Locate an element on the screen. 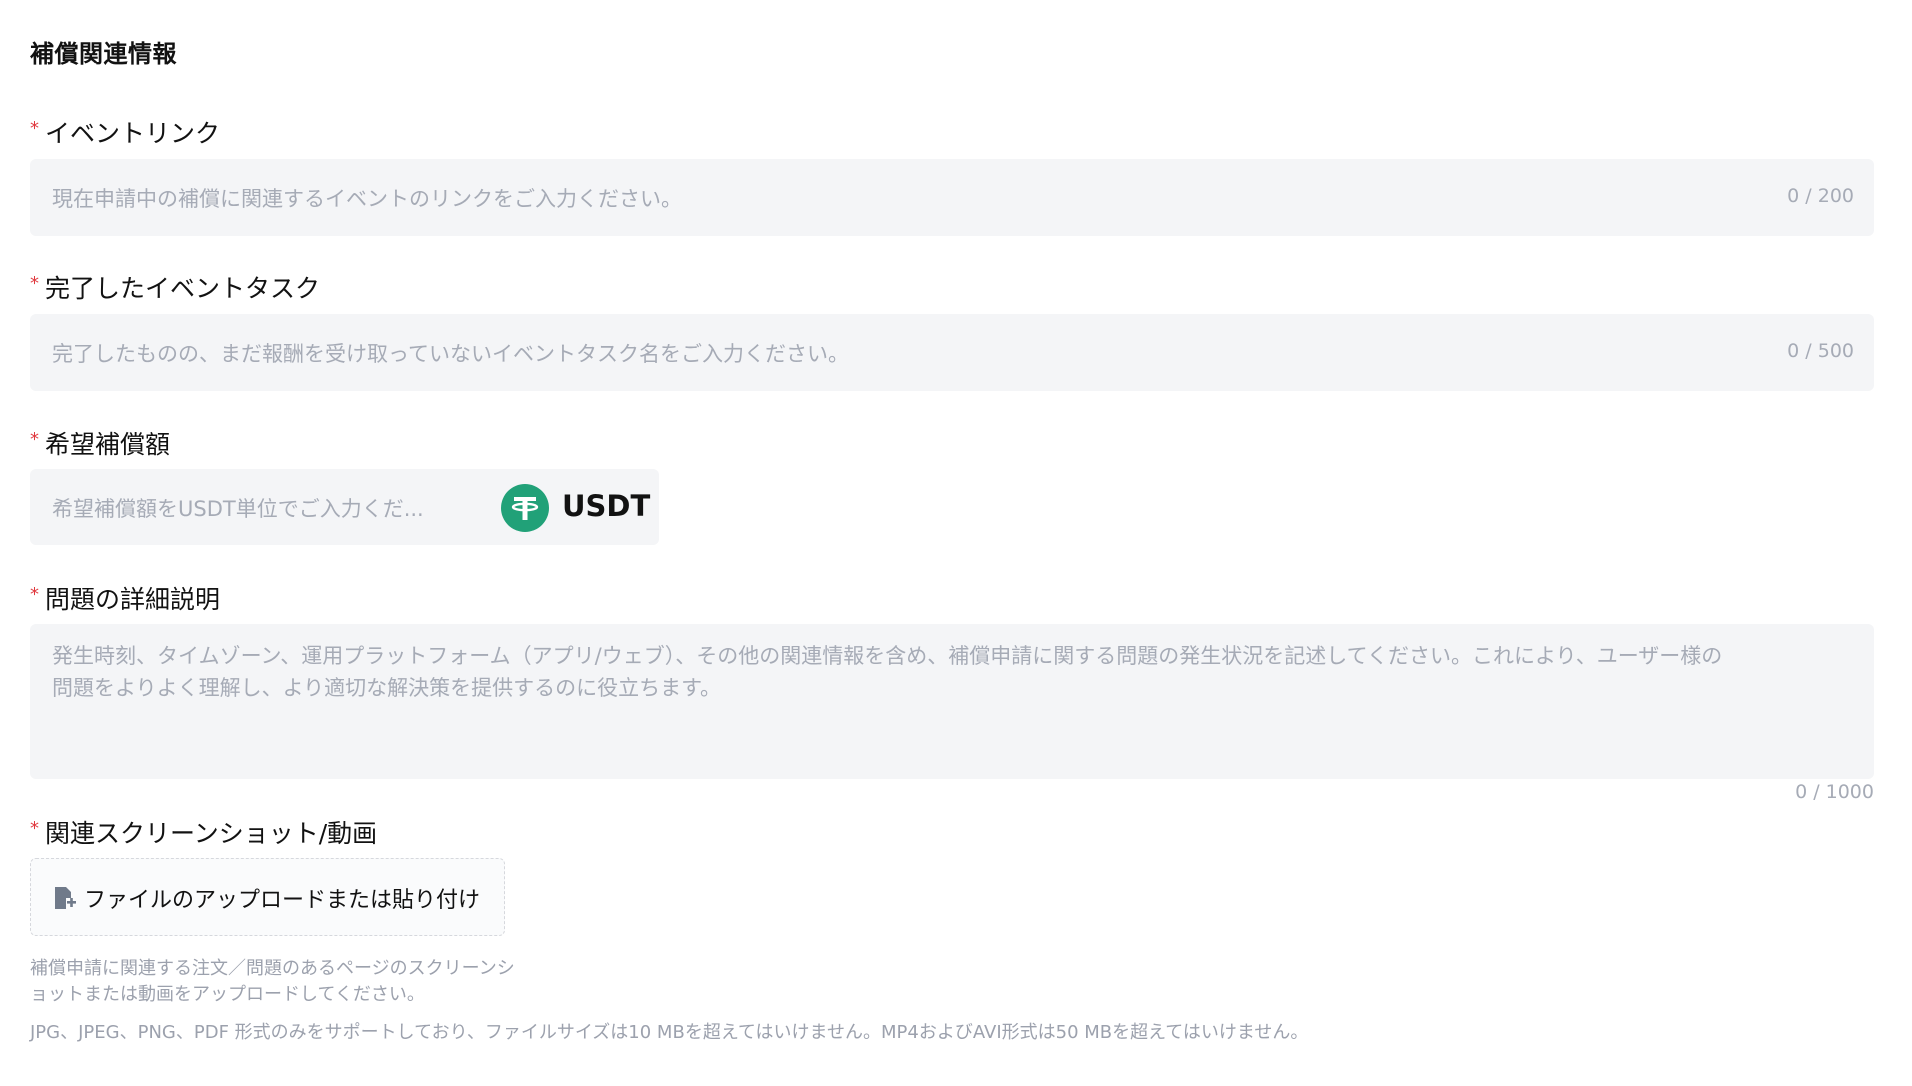  tether-icon is located at coordinates (525, 508).